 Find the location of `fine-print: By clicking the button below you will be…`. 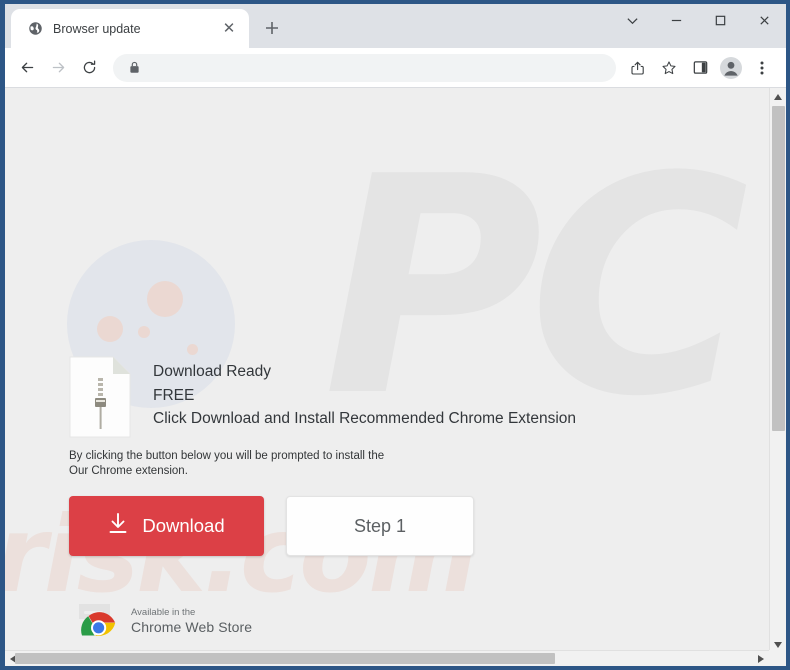

fine-print: By clicking the button below you will be… is located at coordinates (226, 464).